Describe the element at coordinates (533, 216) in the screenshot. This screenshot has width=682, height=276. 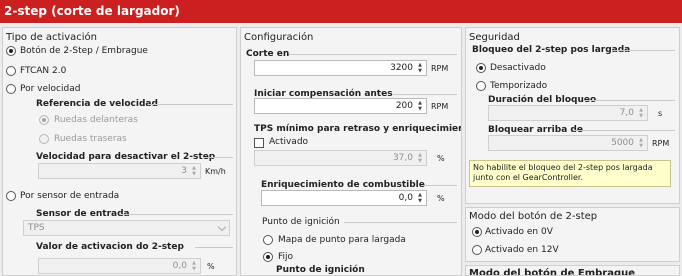
I see `button-mode-title: Modo del botón de 2-step` at that location.